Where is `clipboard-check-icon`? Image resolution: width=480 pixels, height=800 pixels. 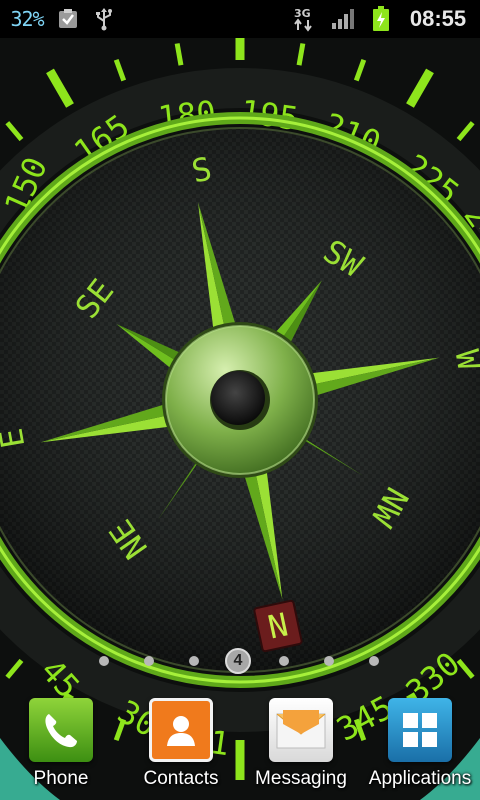 clipboard-check-icon is located at coordinates (68, 19).